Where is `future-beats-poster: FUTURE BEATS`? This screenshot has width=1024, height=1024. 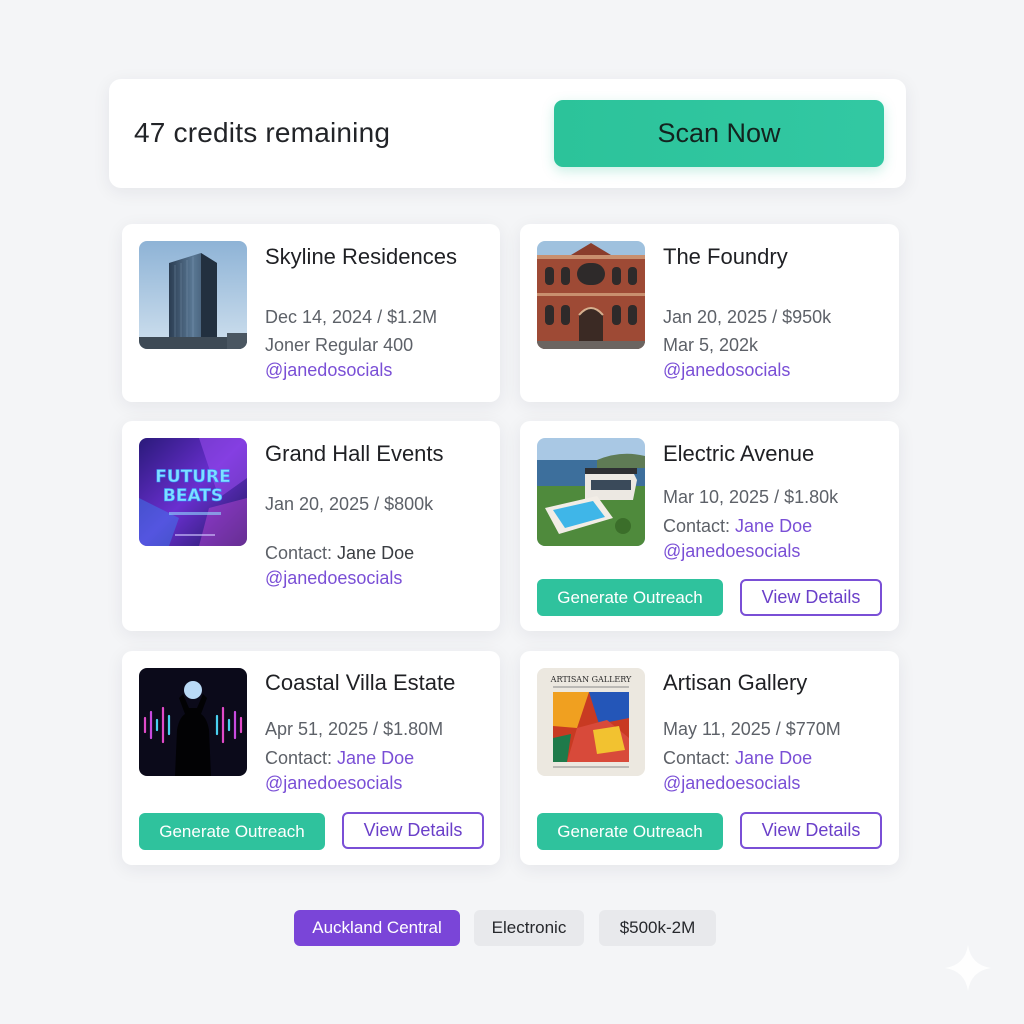 future-beats-poster: FUTURE BEATS is located at coordinates (193, 492).